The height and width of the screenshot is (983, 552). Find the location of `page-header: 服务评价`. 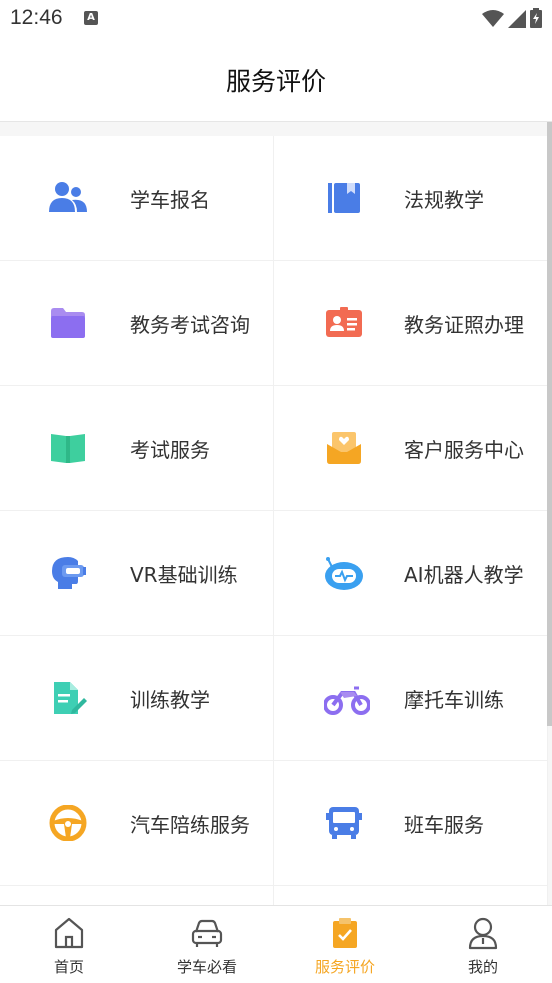

page-header: 服务评价 is located at coordinates (276, 80).